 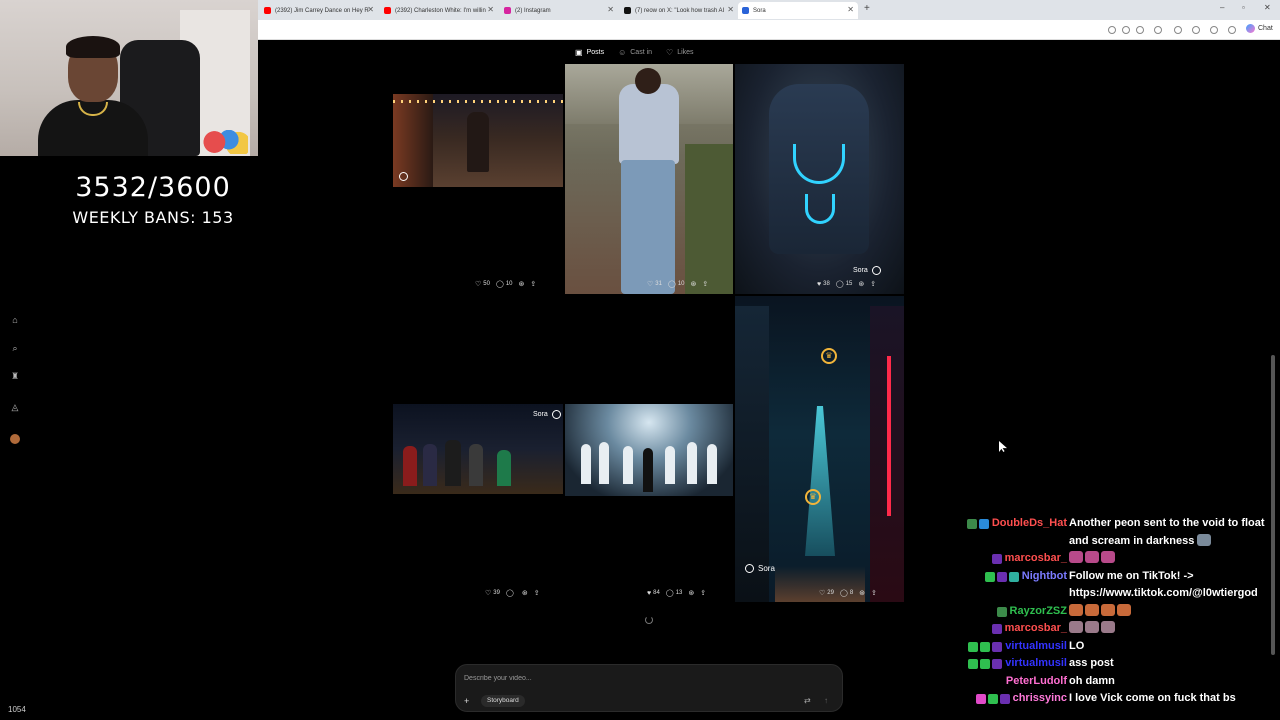 What do you see at coordinates (1044, 575) in the screenshot?
I see `chat-username: Nightbot` at bounding box center [1044, 575].